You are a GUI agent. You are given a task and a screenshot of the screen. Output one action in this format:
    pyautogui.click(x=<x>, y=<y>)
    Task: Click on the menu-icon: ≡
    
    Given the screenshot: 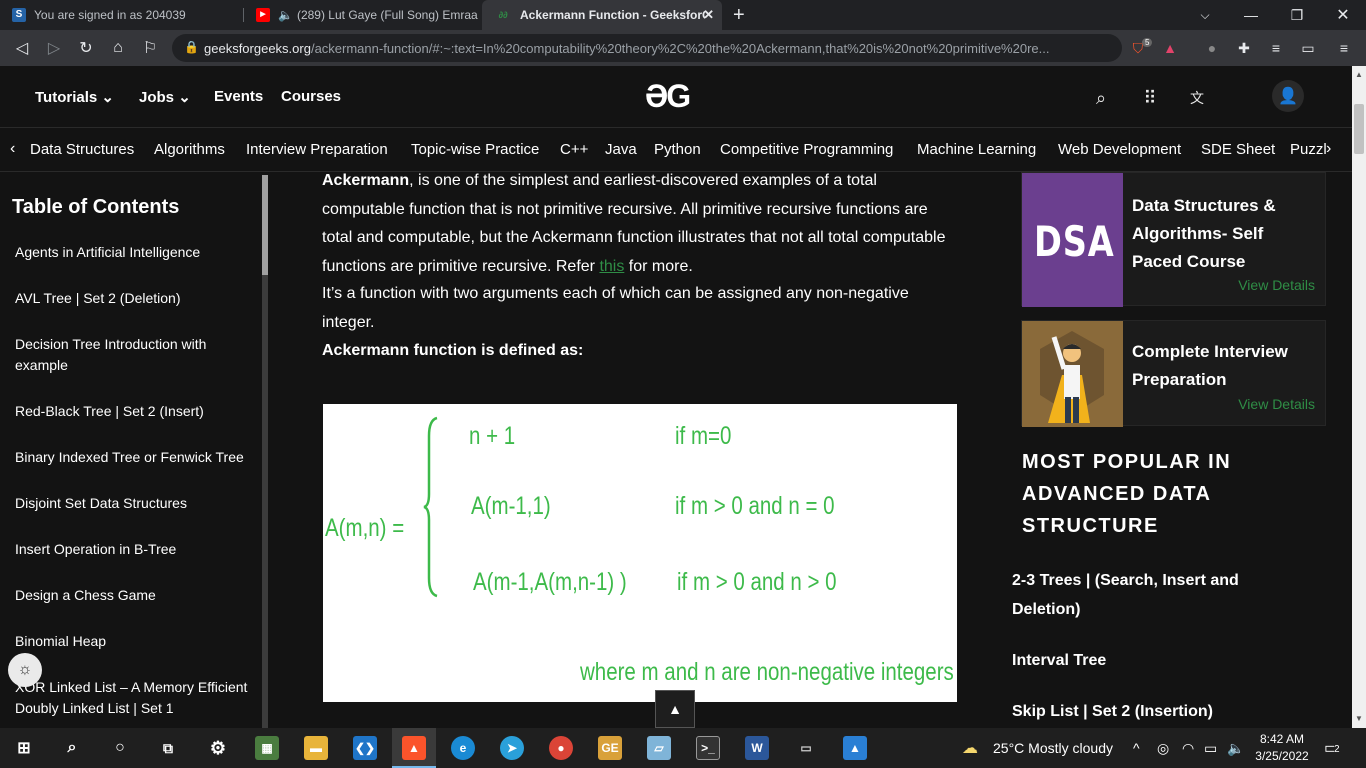 What is the action you would take?
    pyautogui.click(x=1344, y=48)
    